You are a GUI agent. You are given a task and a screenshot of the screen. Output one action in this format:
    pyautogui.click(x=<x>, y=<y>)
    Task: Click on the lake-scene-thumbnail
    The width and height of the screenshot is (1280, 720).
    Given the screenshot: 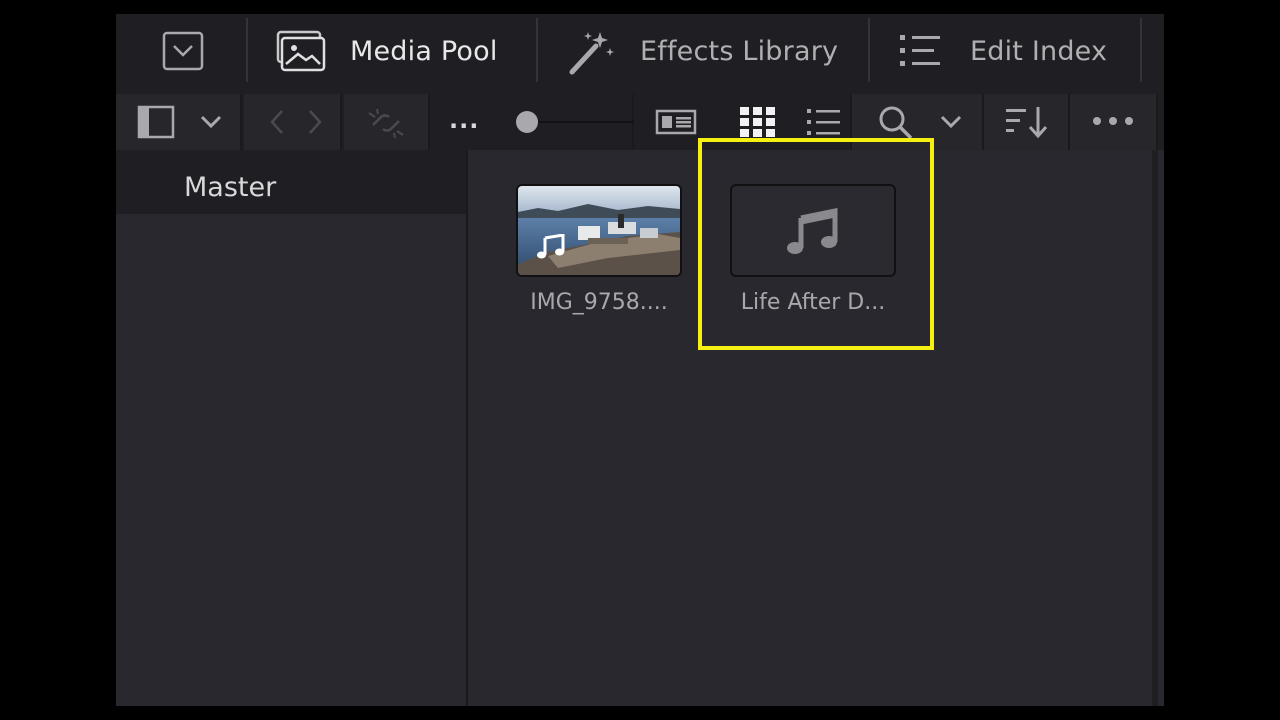 What is the action you would take?
    pyautogui.click(x=599, y=230)
    